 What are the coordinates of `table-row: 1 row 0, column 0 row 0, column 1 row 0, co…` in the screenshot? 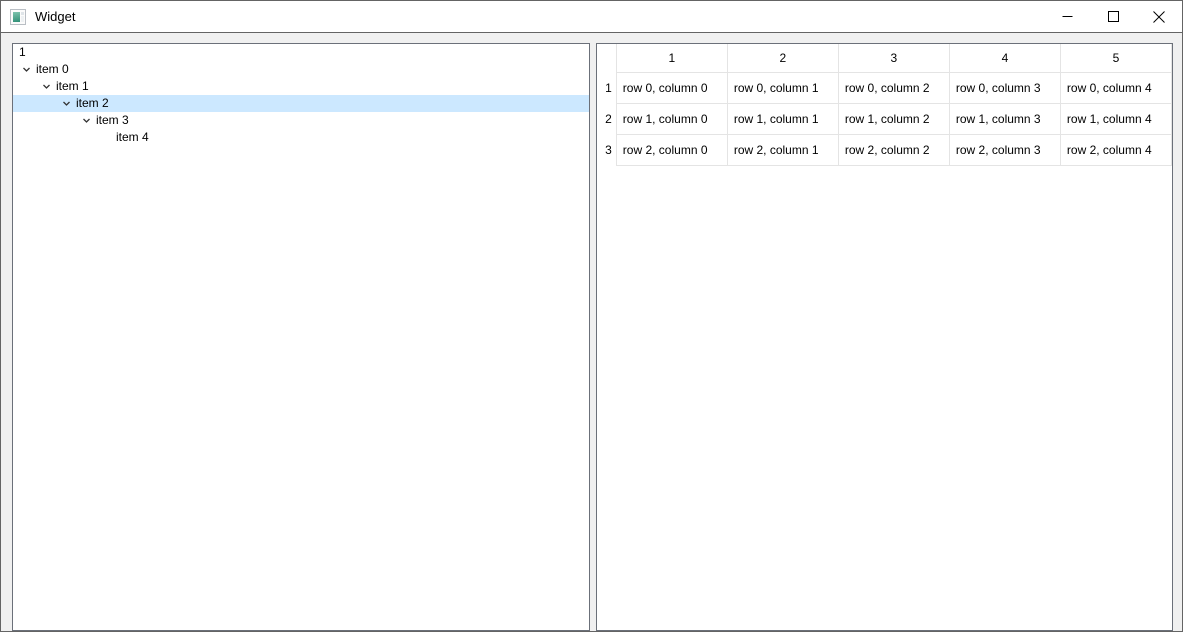 It's located at (884, 88).